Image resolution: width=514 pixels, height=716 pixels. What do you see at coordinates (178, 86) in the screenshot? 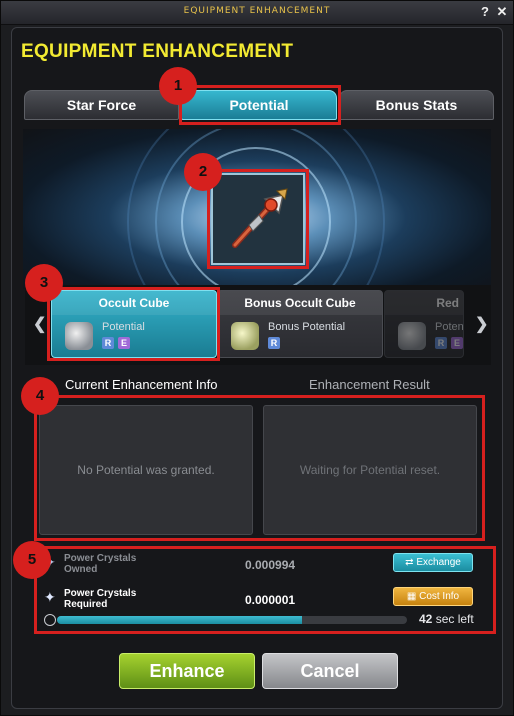
I see `callout-1: 1` at bounding box center [178, 86].